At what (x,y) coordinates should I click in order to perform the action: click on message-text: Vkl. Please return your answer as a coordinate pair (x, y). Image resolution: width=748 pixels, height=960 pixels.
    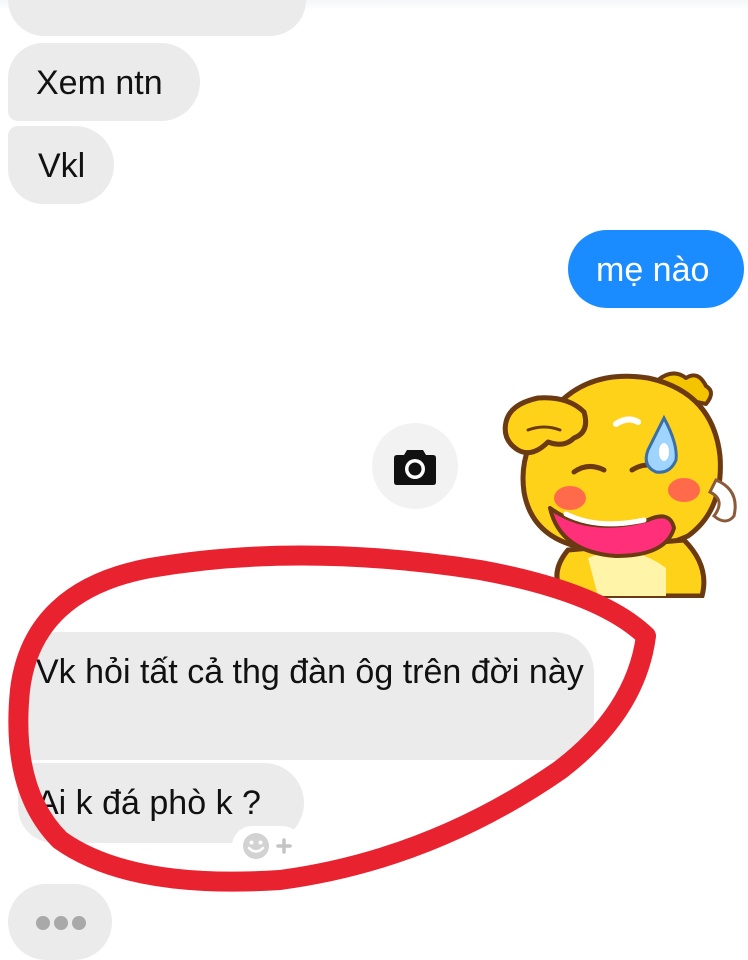
    Looking at the image, I should click on (62, 166).